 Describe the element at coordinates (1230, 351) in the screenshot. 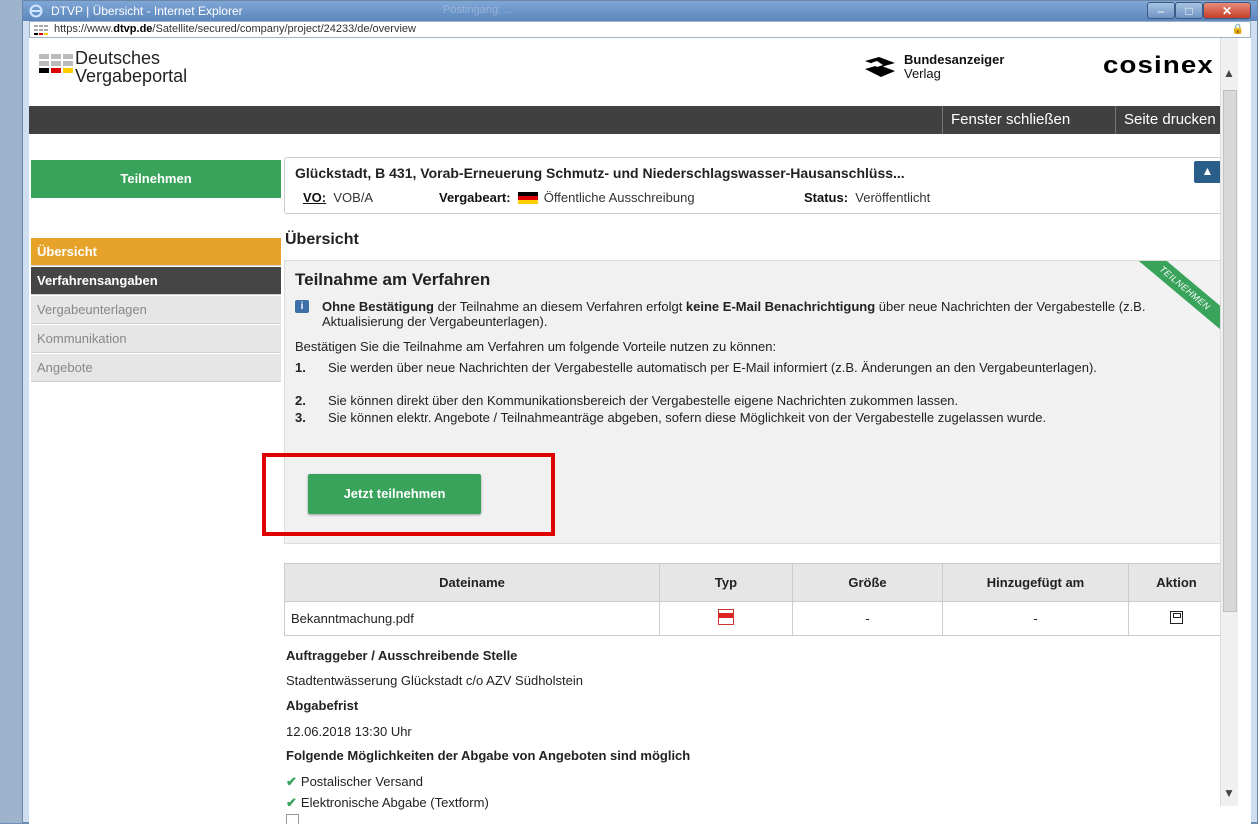

I see `scrollbar-thumb` at that location.